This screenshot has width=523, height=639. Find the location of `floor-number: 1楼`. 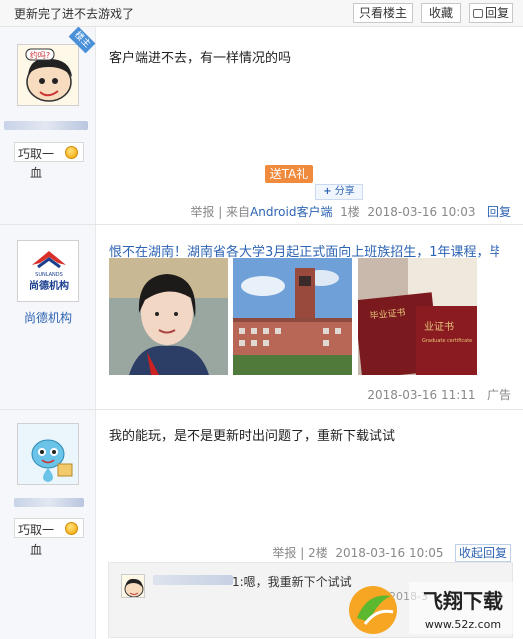

floor-number: 1楼 is located at coordinates (350, 212).